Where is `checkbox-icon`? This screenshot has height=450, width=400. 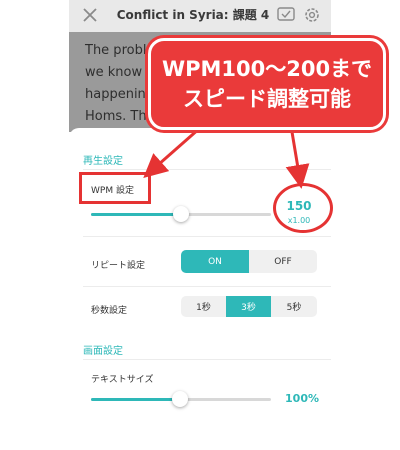 checkbox-icon is located at coordinates (286, 15).